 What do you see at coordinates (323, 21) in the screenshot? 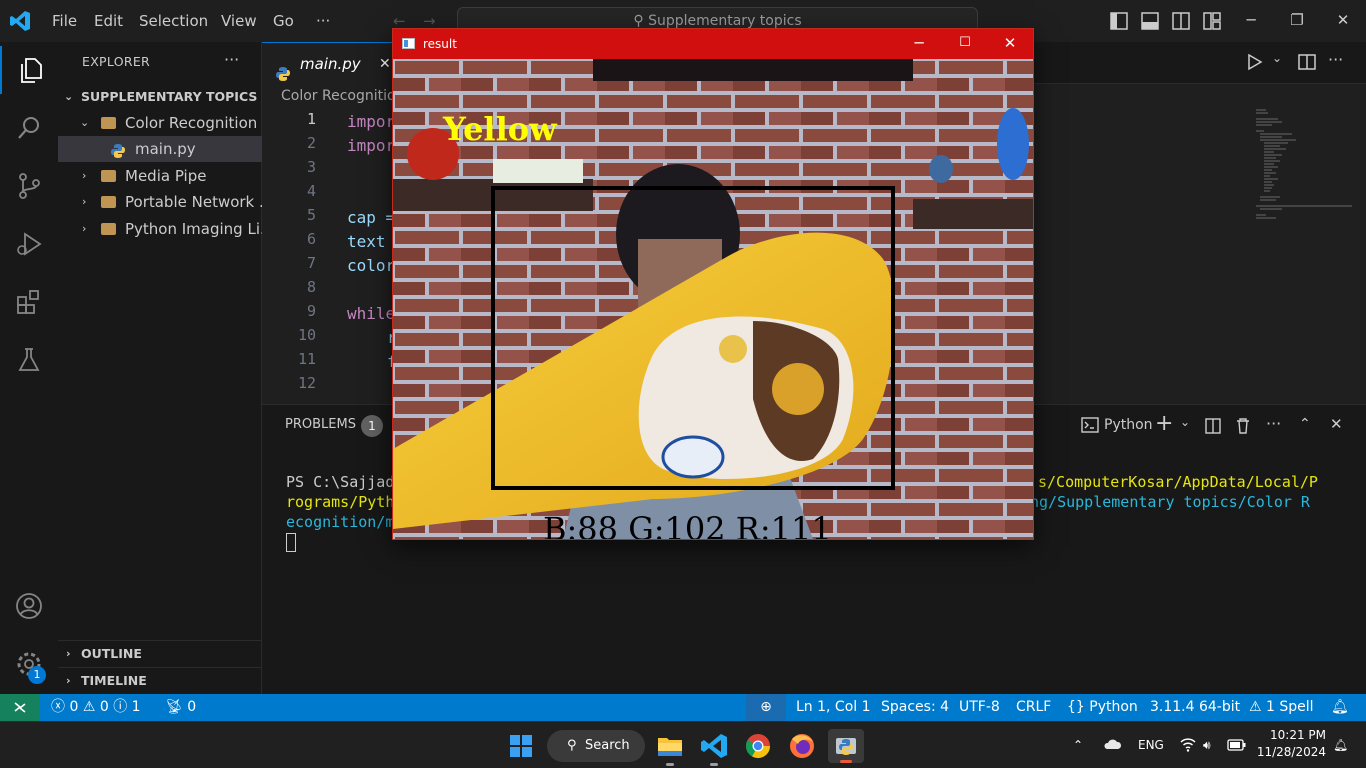
I see `menu-more: ···` at bounding box center [323, 21].